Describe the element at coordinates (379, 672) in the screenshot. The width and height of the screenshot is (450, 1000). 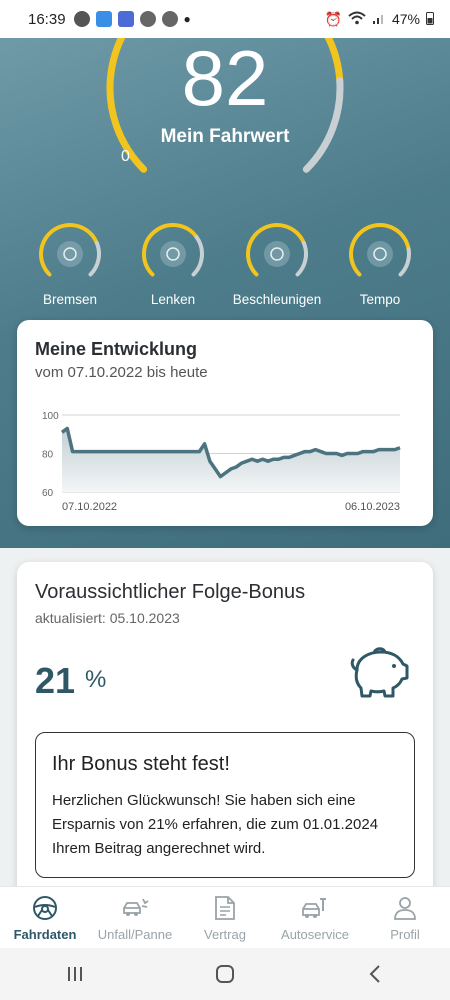
I see `piggy-bank-icon` at that location.